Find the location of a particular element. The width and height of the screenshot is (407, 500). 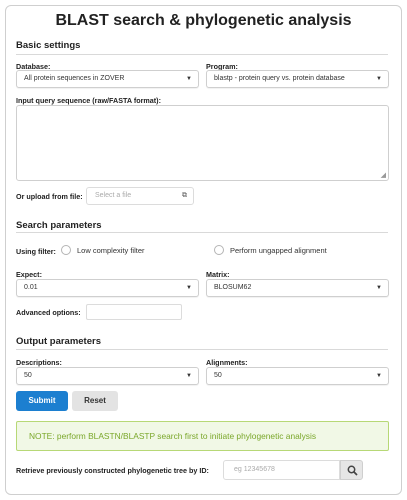

advanced-options-input is located at coordinates (134, 312).